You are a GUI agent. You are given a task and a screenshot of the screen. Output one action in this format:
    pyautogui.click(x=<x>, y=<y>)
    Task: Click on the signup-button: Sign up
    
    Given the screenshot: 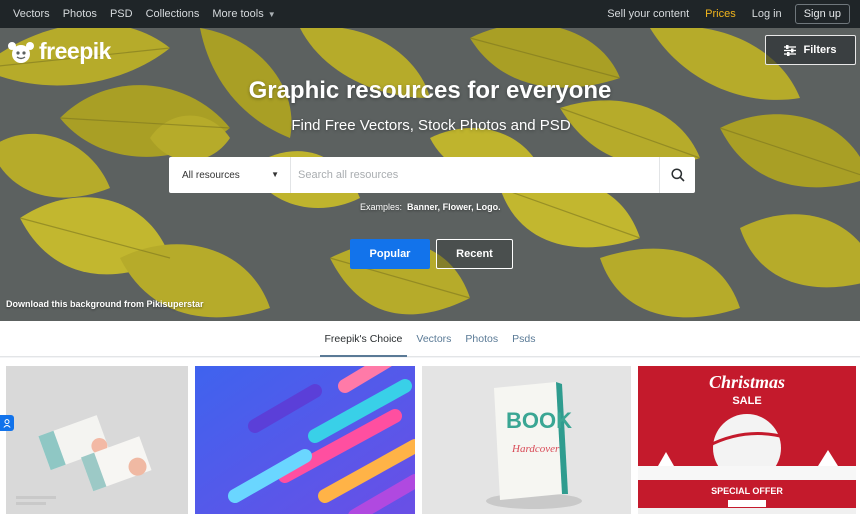 What is the action you would take?
    pyautogui.click(x=822, y=14)
    